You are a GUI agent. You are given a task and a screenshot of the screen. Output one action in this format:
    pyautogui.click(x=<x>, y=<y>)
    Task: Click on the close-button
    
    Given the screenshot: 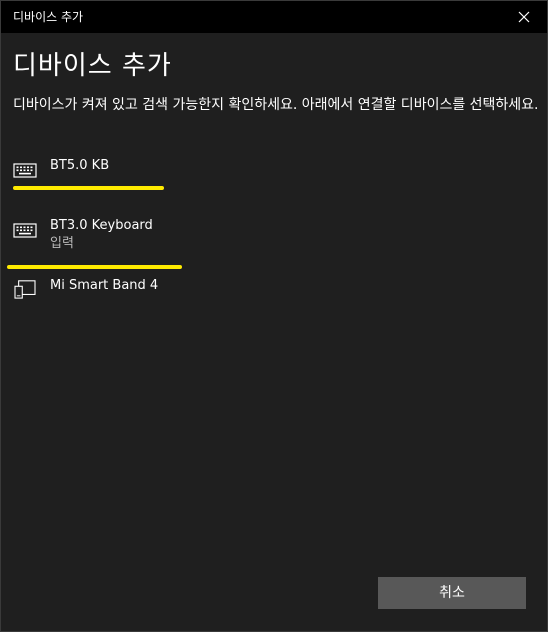 What is the action you would take?
    pyautogui.click(x=524, y=17)
    